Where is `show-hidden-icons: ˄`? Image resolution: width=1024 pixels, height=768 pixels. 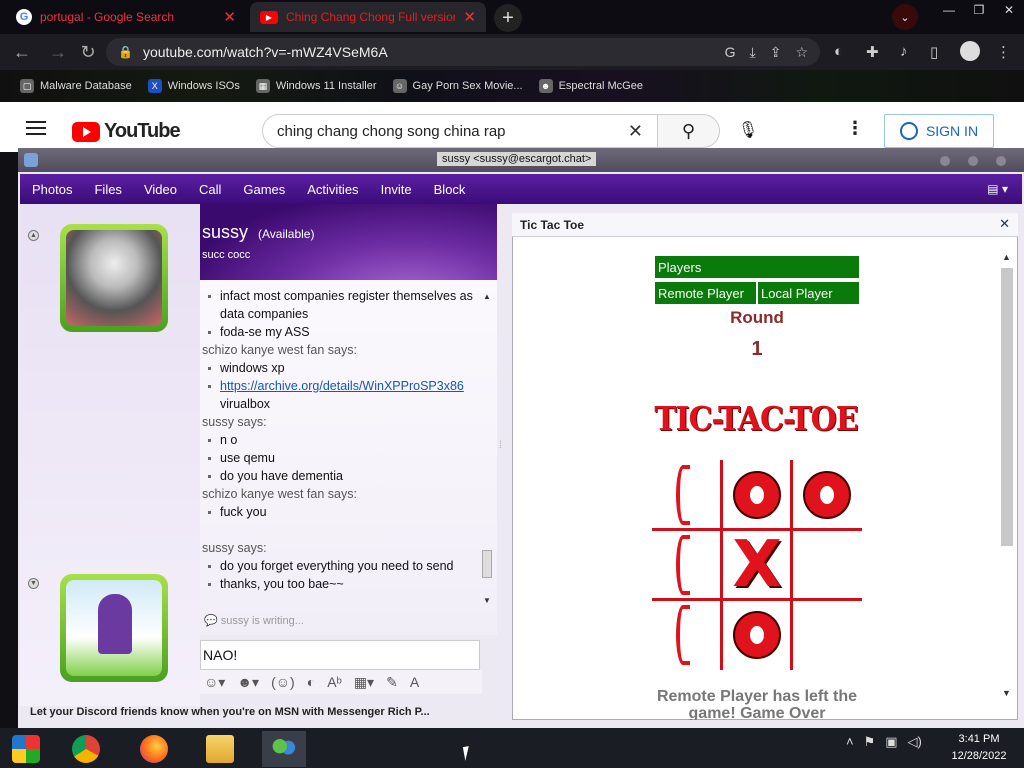 show-hidden-icons: ˄ is located at coordinates (850, 742).